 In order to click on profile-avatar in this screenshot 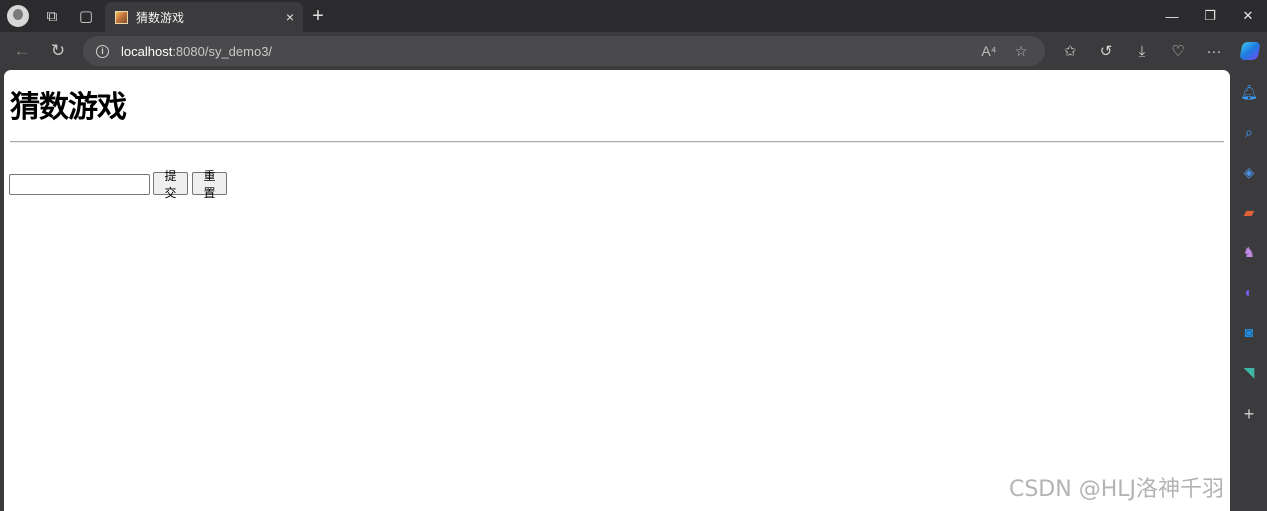, I will do `click(18, 16)`.